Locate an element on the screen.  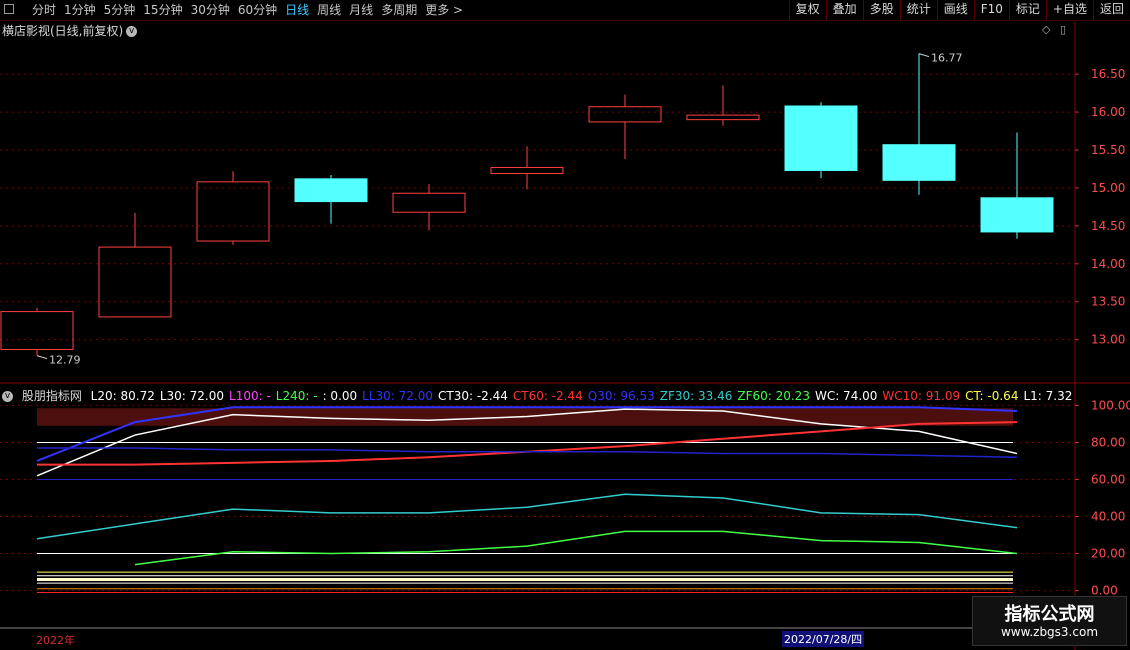
indicator-readout-14: L1: 7.32 is located at coordinates (1048, 396).